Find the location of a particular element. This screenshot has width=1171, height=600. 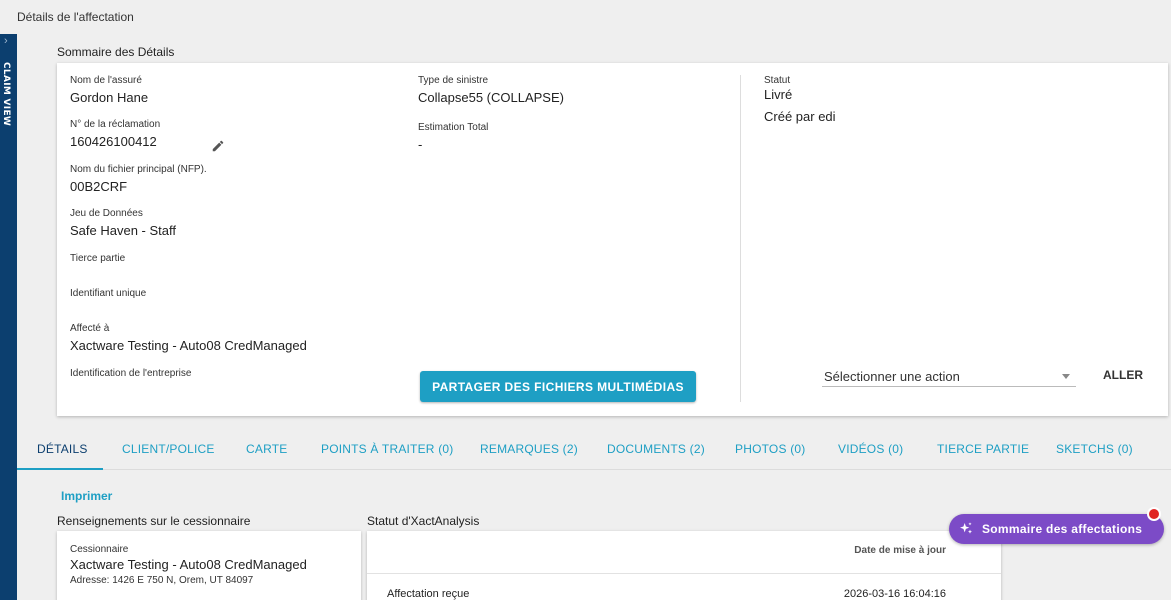

unique-id-field: Identifiant unique is located at coordinates (108, 293).